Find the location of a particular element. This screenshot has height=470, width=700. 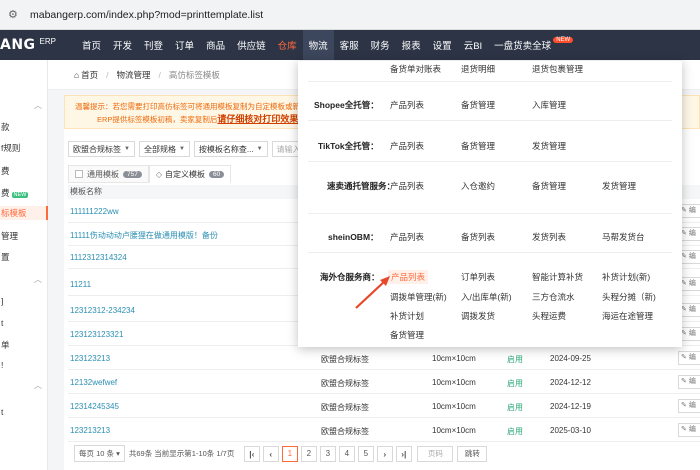

nav-customer-service: 客服 is located at coordinates (349, 45).